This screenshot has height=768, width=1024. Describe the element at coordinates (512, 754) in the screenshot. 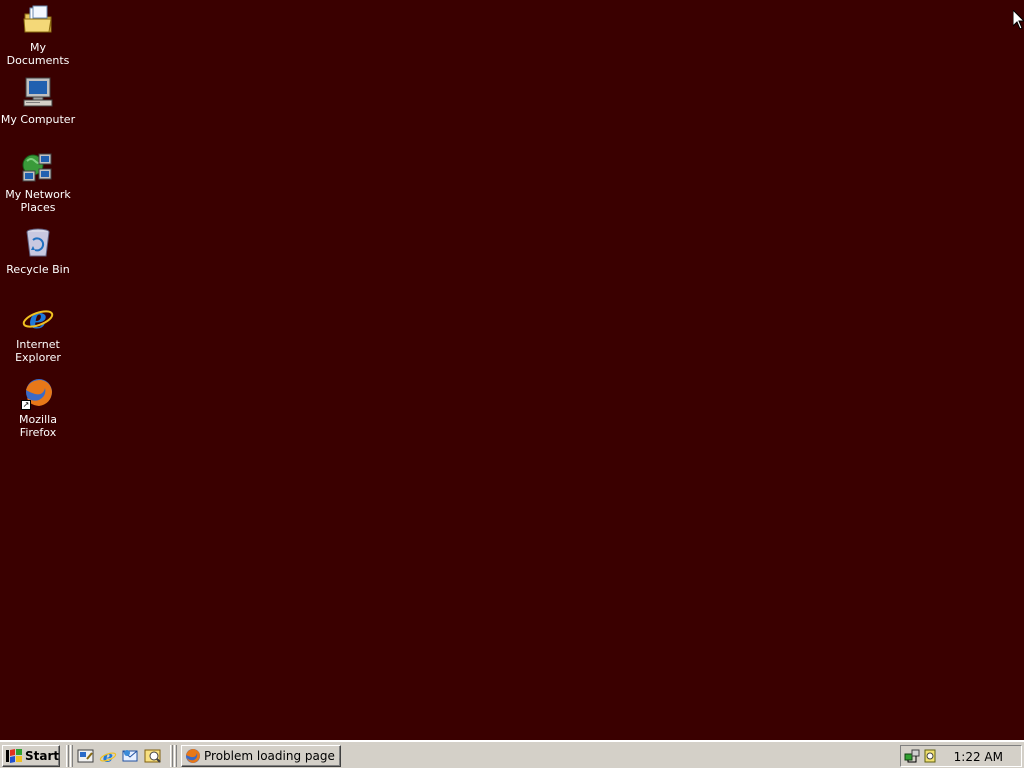

I see `taskbar: Start e Problem loading page ... 1:22 AM` at that location.